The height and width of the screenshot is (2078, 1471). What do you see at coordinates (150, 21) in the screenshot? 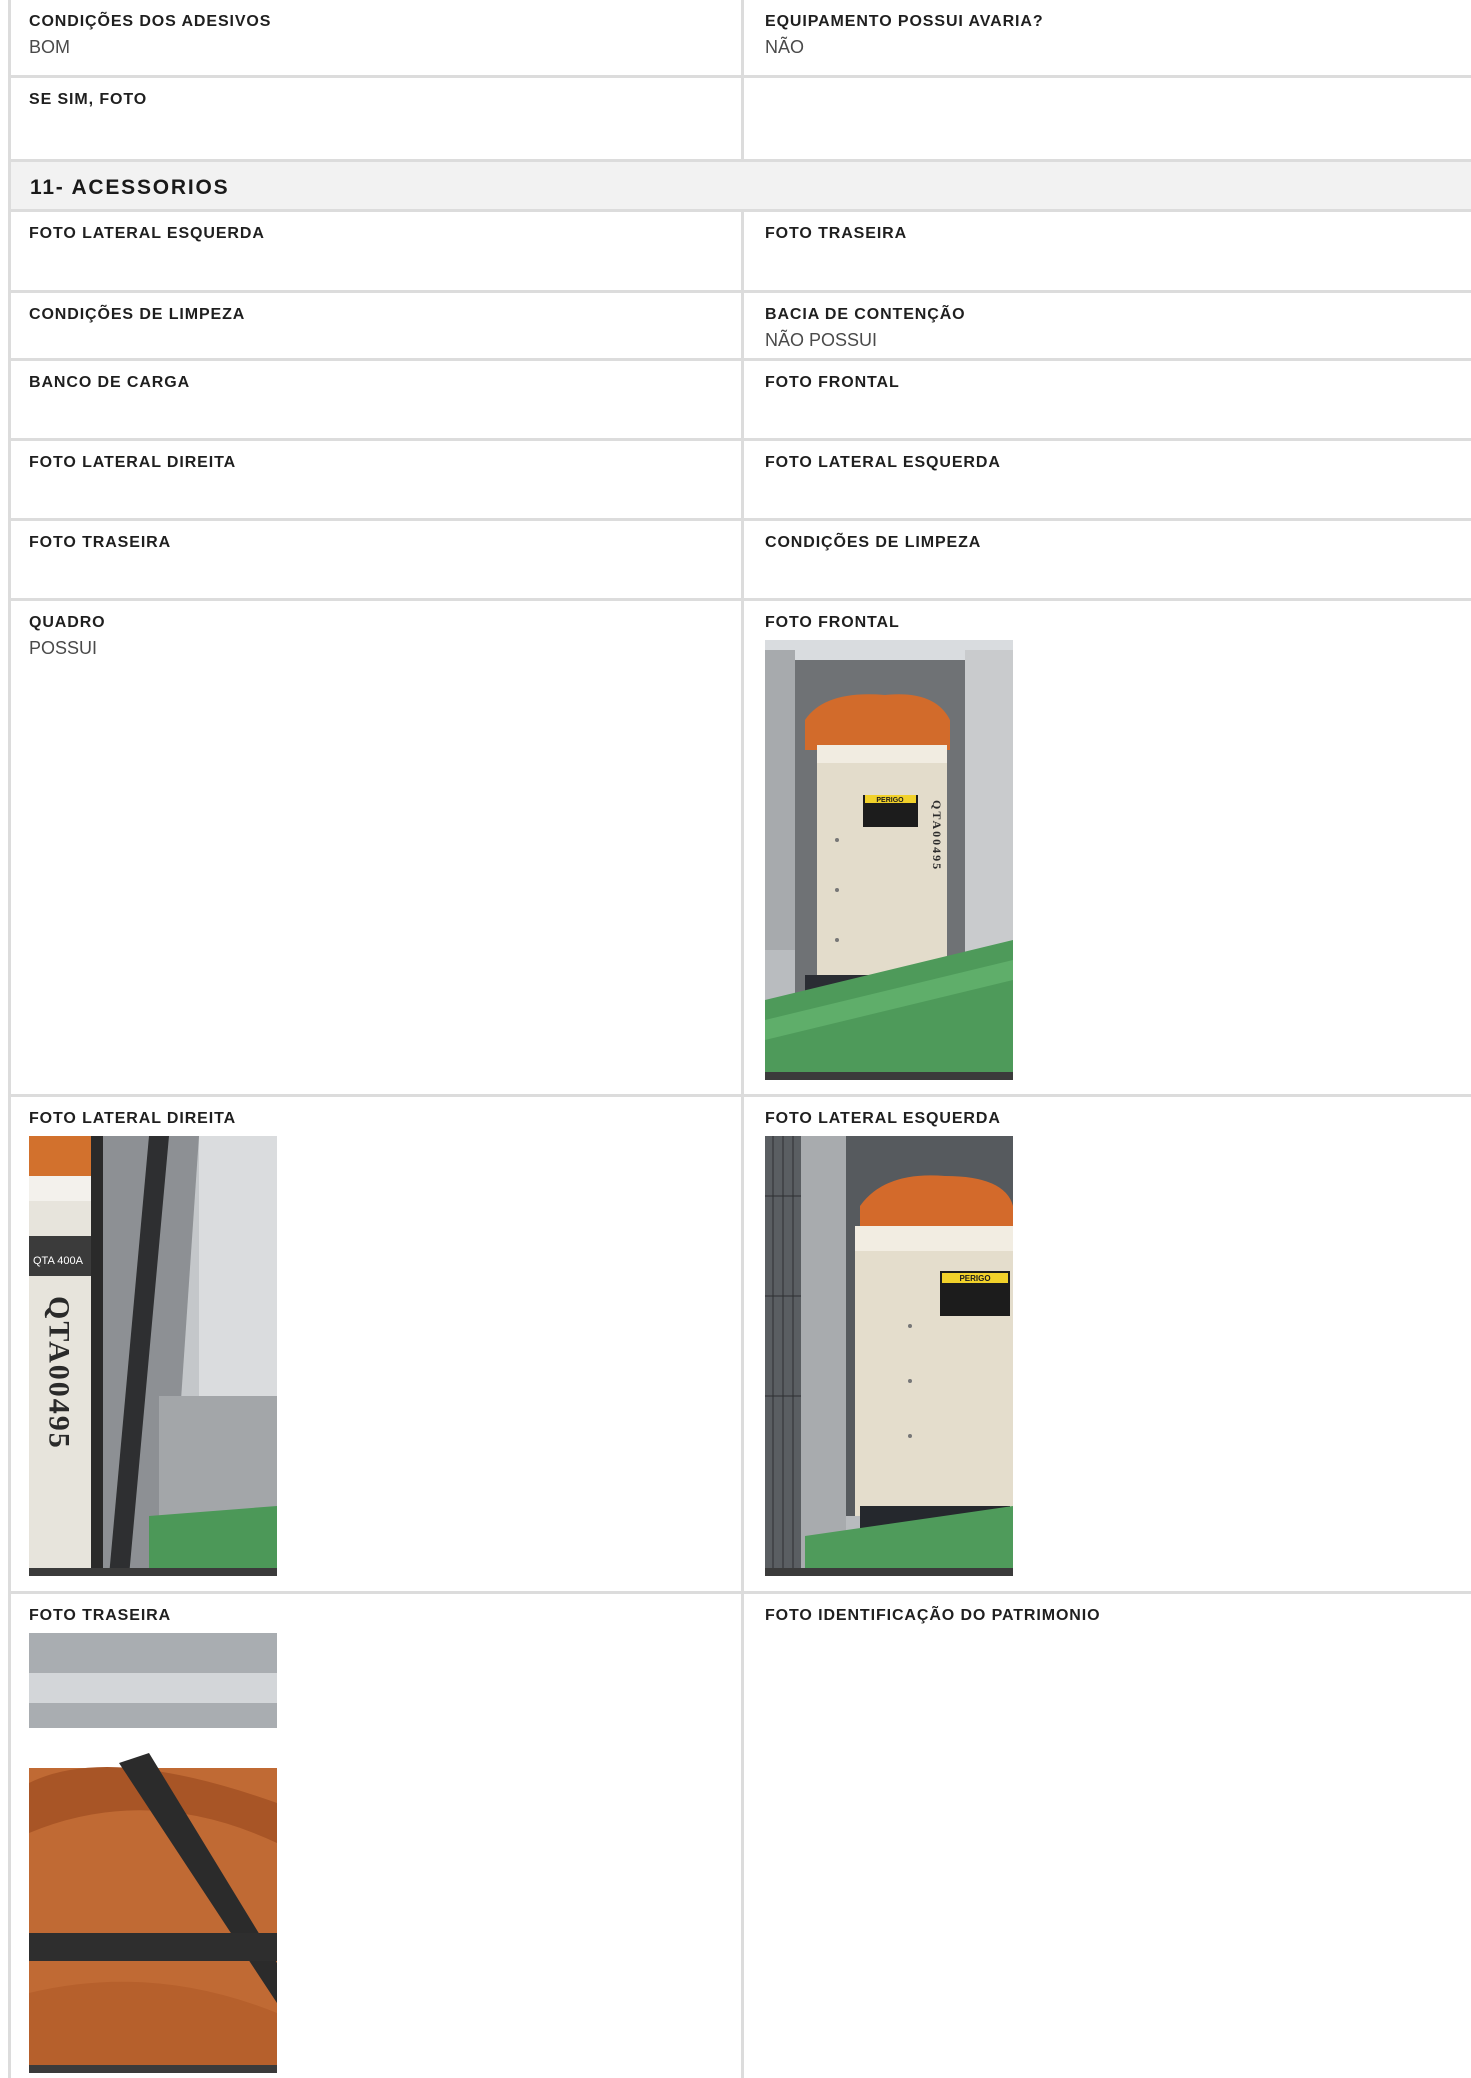
I see `field-label: CONDIÇÕES DOS ADESIVOS` at bounding box center [150, 21].